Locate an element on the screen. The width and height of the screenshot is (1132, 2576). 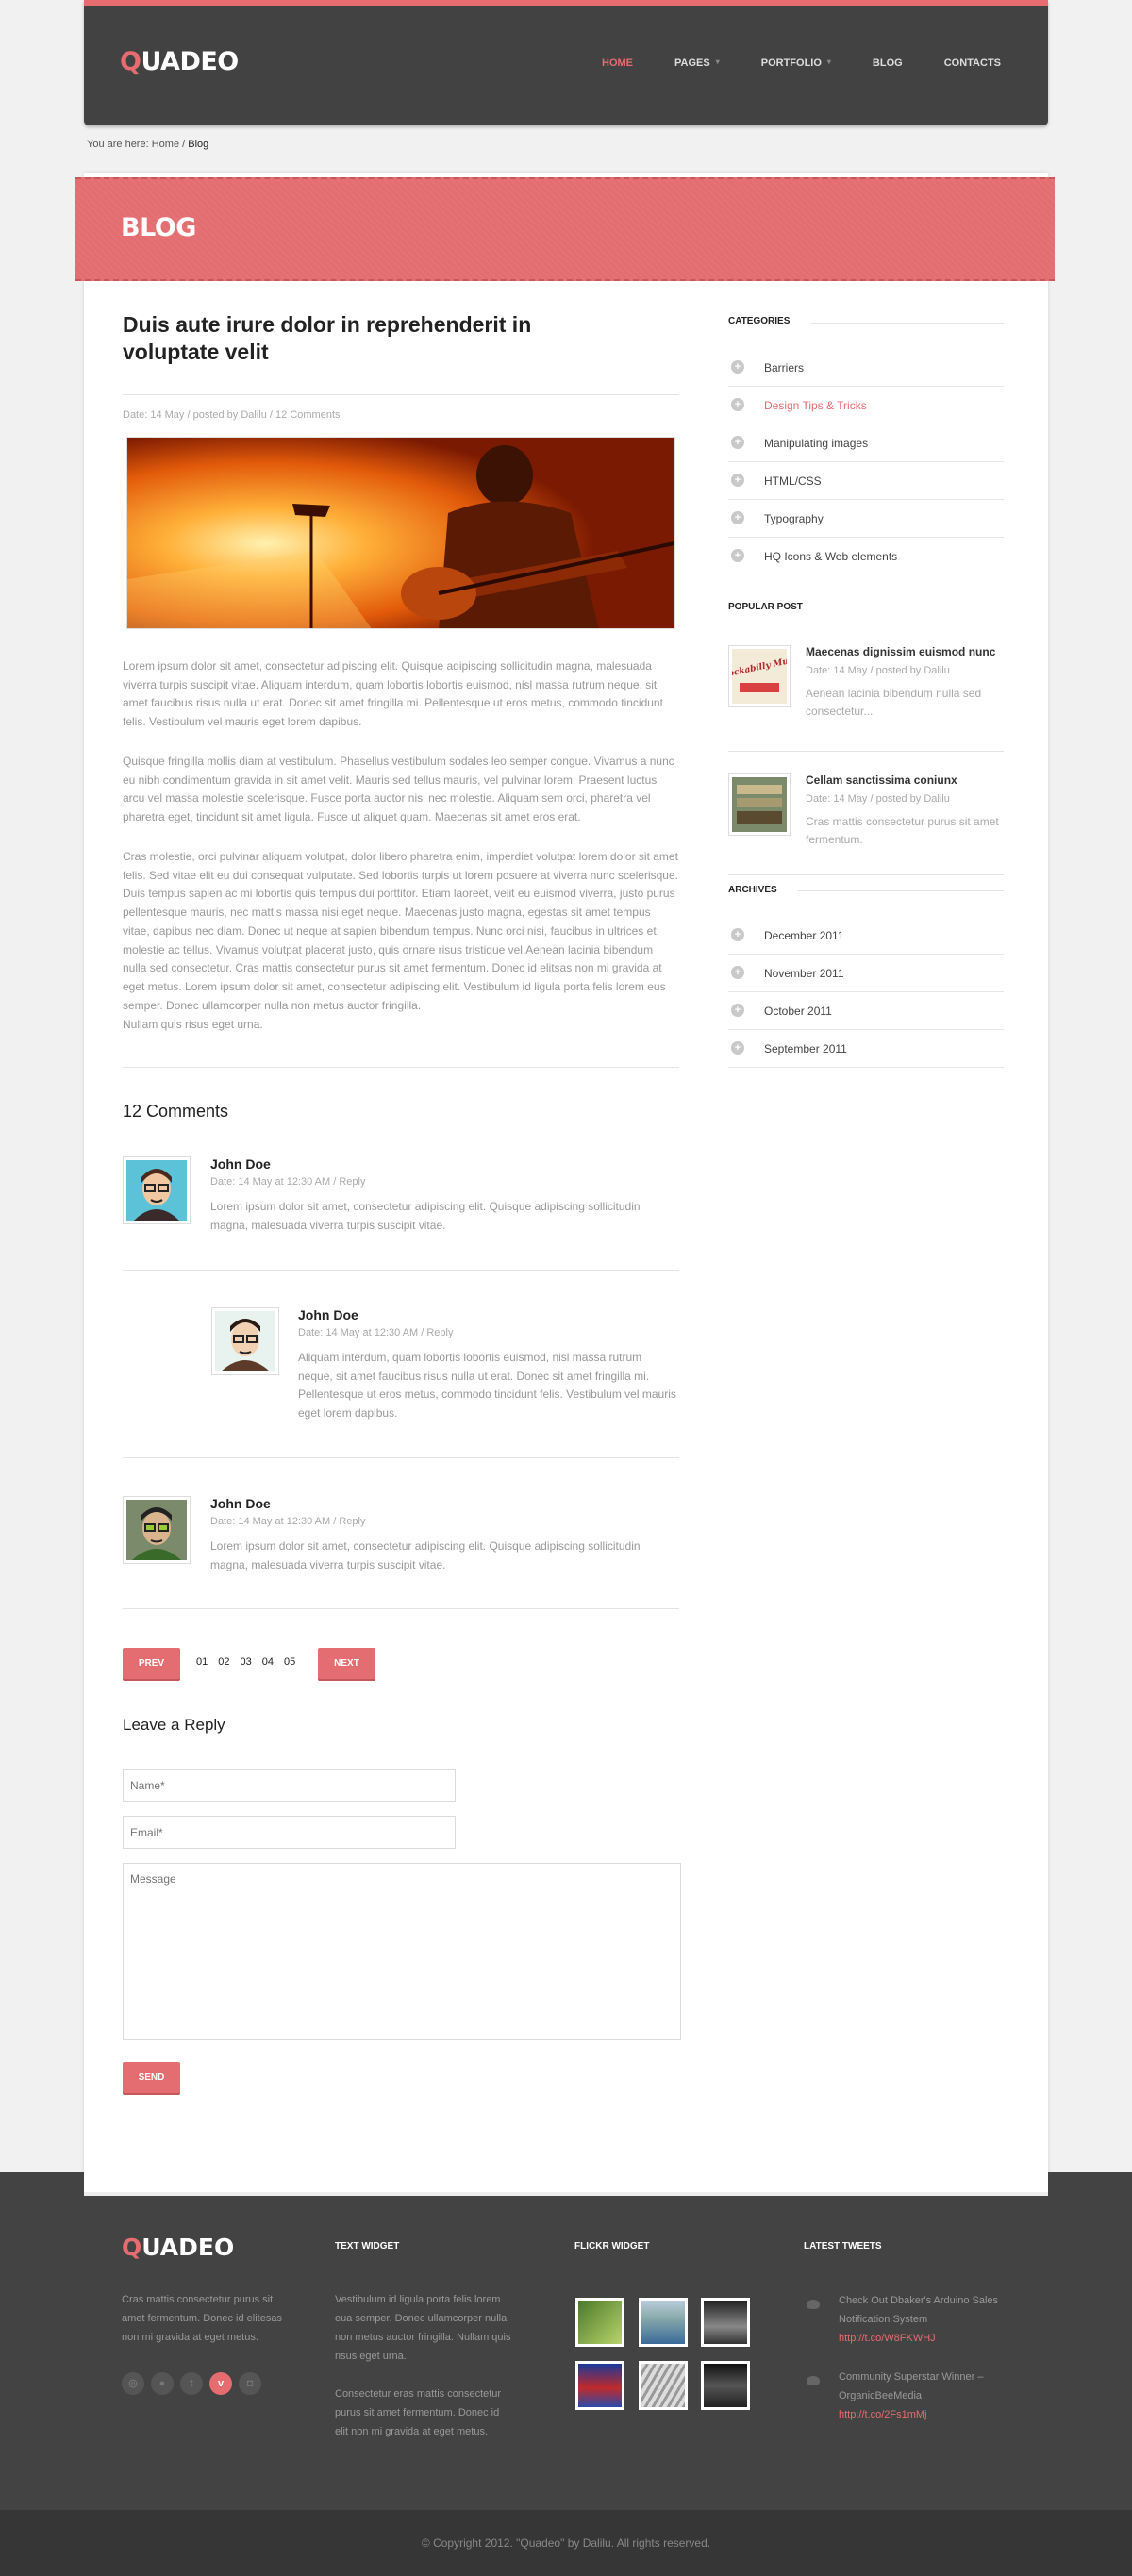
nav-item-blog: BLOG is located at coordinates (888, 64).